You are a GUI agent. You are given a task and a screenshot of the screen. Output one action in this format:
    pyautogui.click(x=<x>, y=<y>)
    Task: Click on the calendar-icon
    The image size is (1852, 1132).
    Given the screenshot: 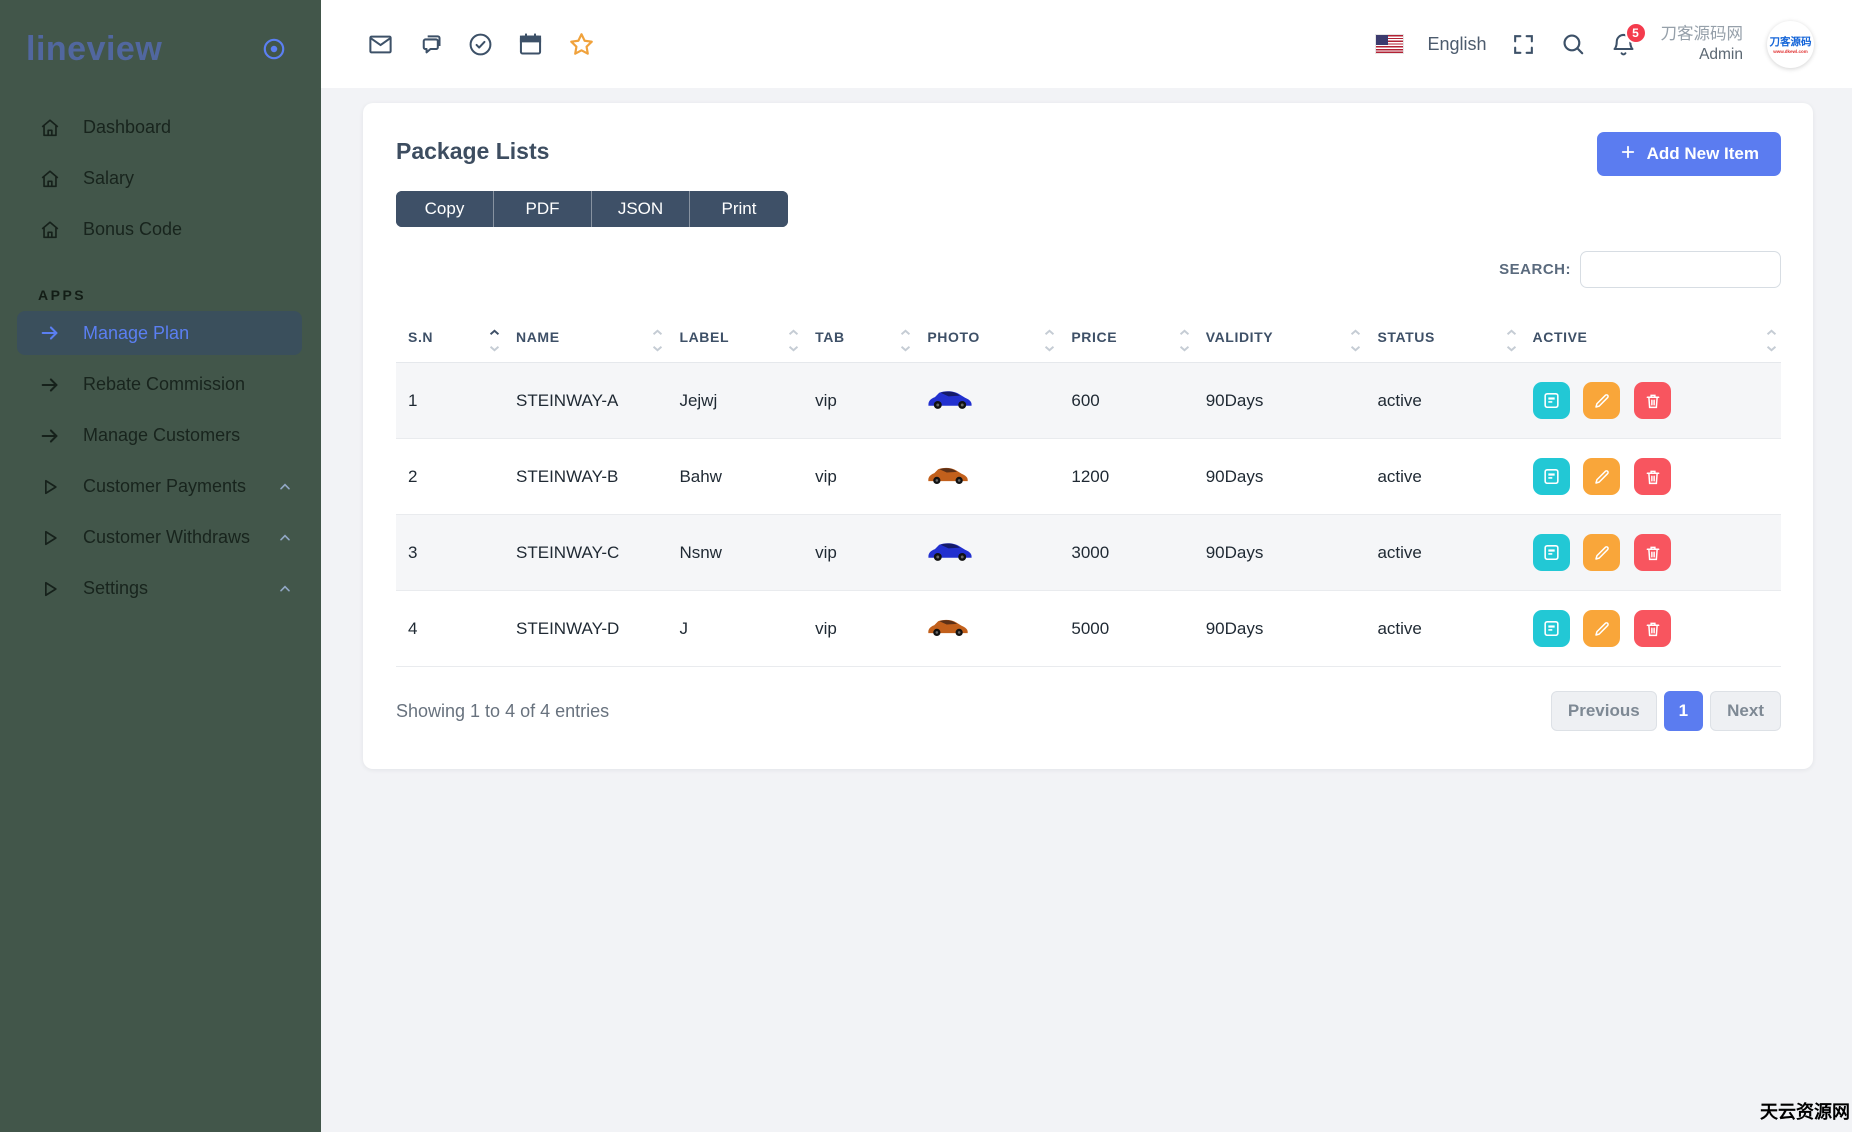 What is the action you would take?
    pyautogui.click(x=530, y=44)
    